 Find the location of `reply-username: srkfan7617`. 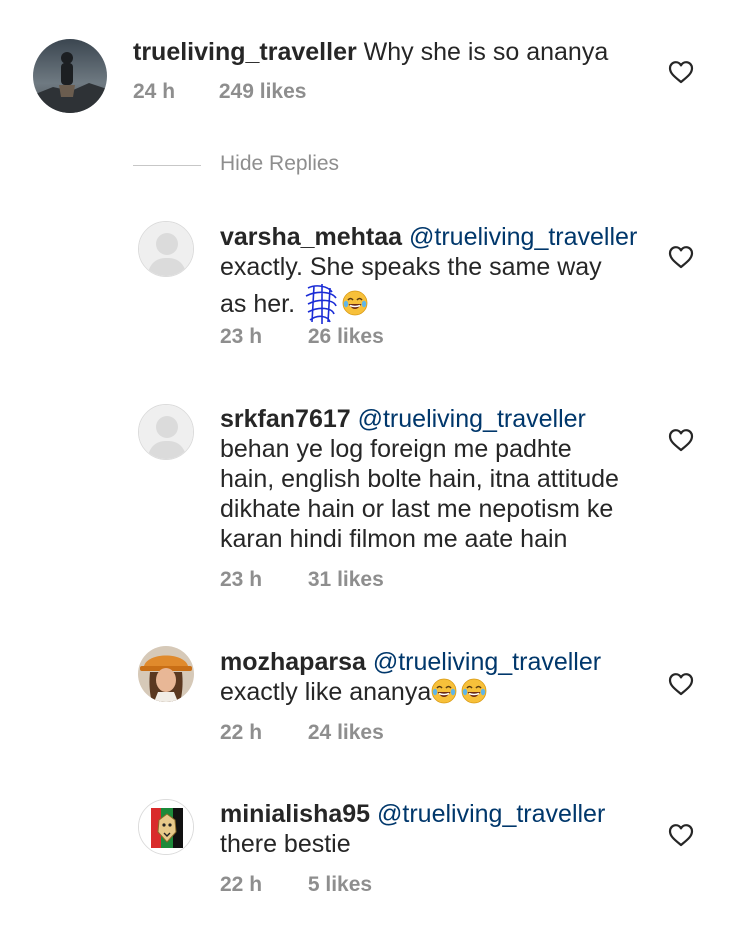

reply-username: srkfan7617 is located at coordinates (285, 419).